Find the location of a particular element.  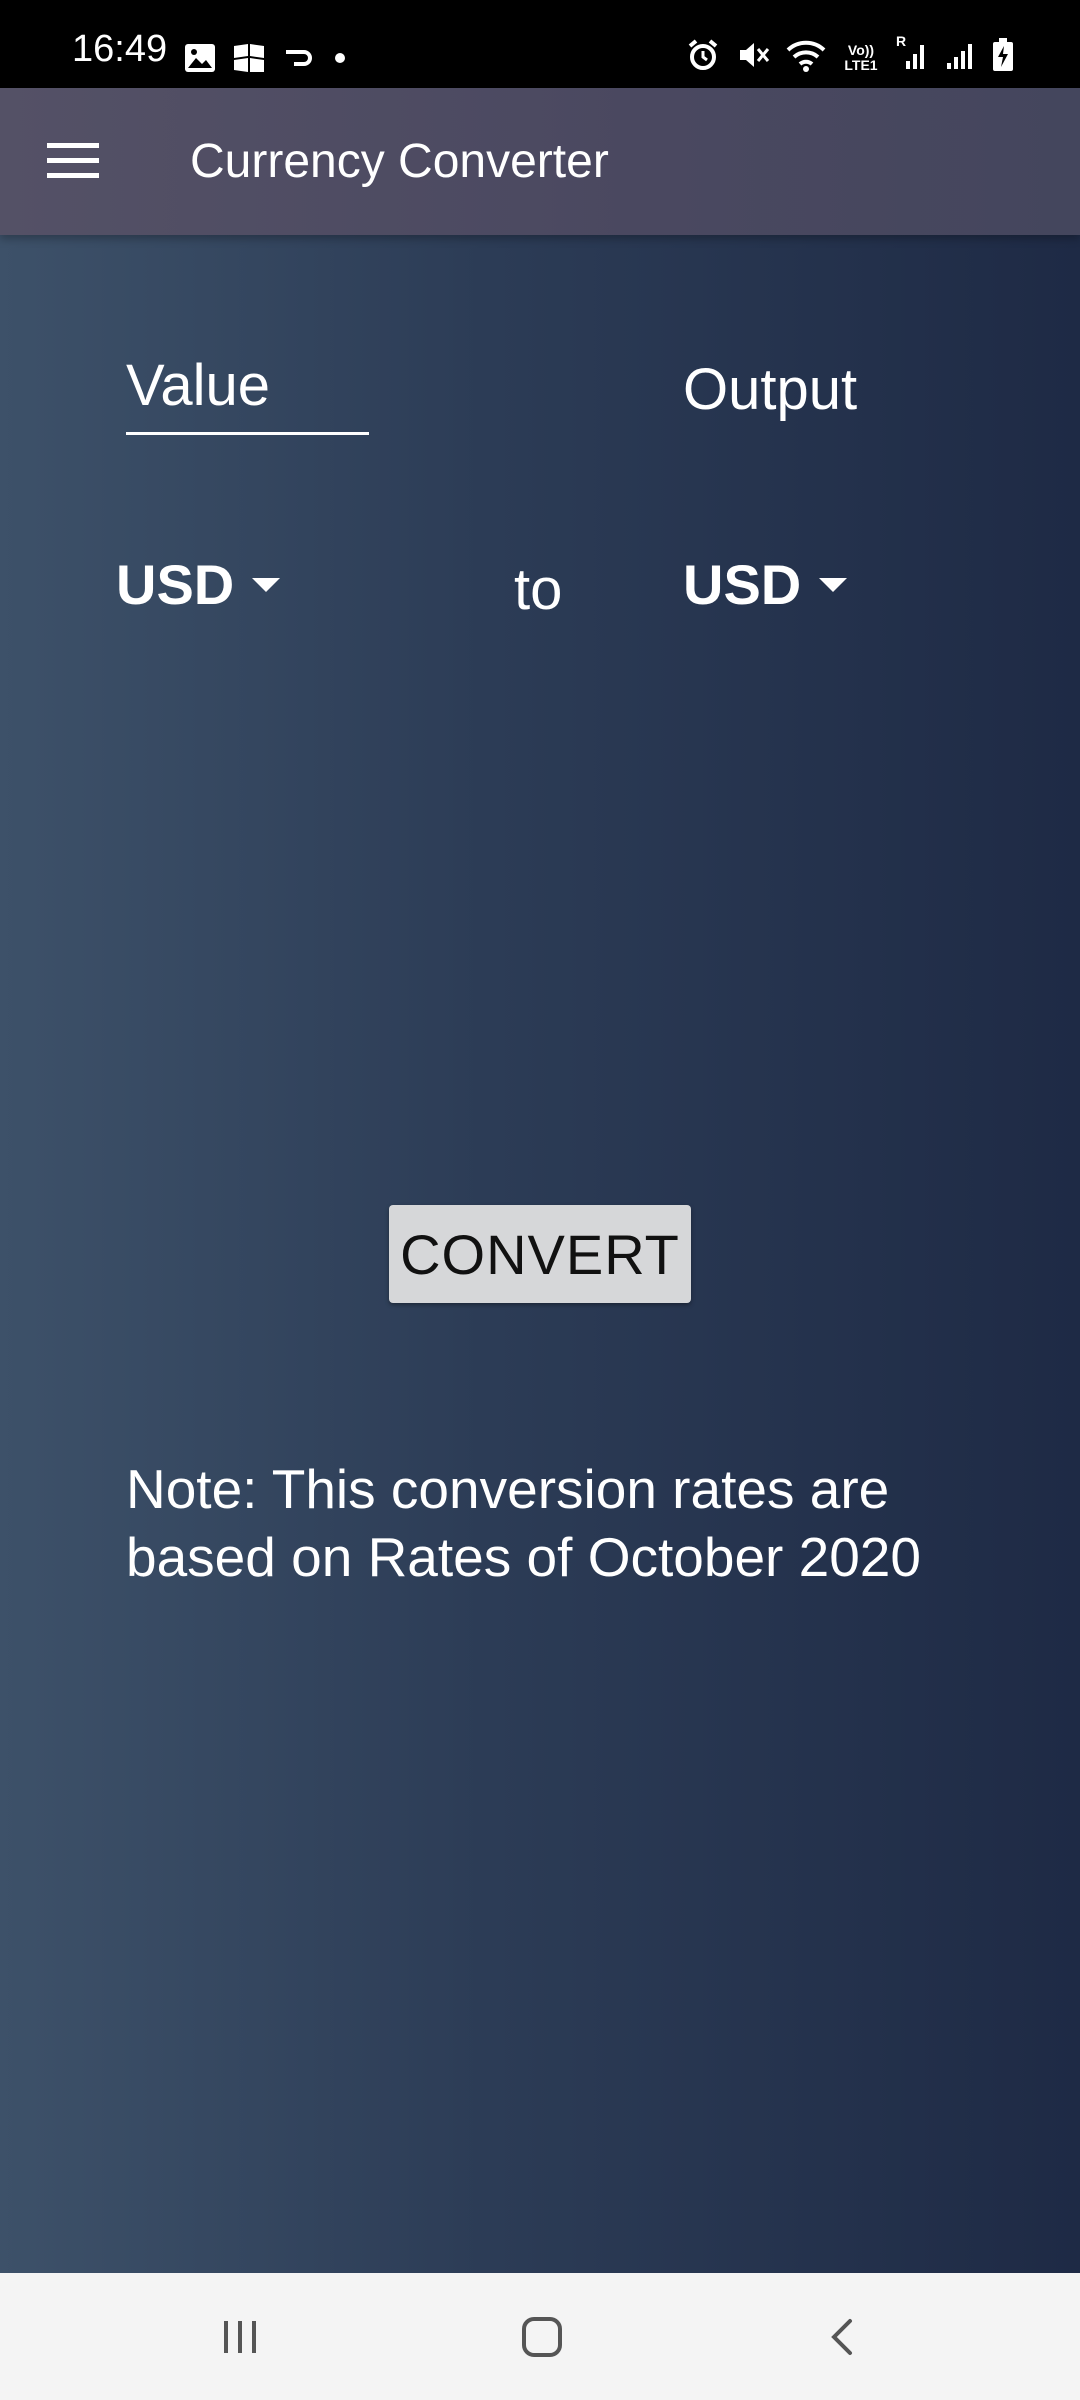

recents-button is located at coordinates (240, 2337).